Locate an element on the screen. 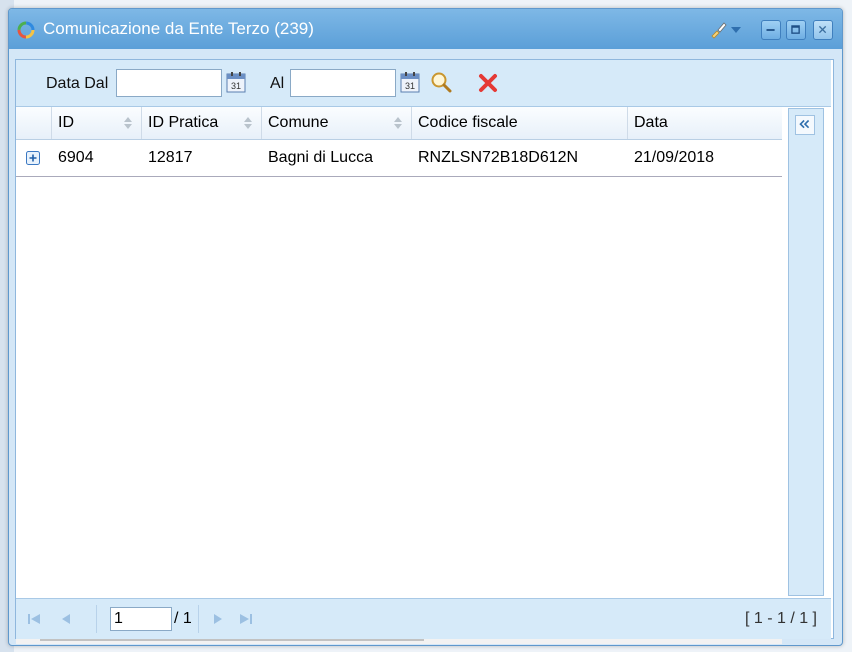  page-number-input is located at coordinates (141, 619).